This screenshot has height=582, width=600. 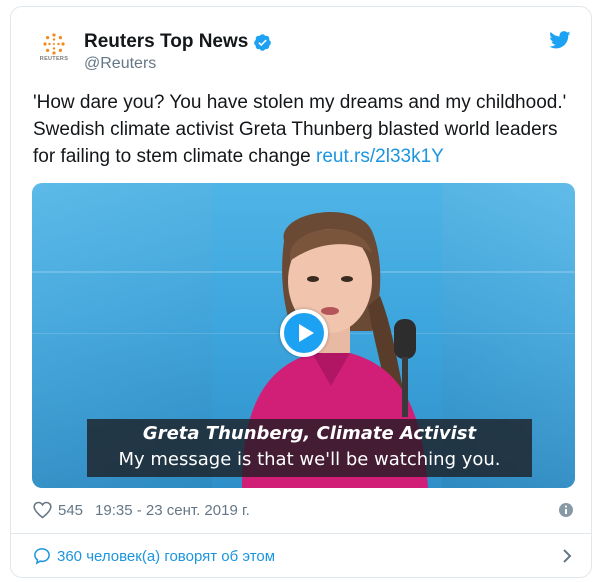 I want to click on name-row: Reuters Top News, so click(x=178, y=42).